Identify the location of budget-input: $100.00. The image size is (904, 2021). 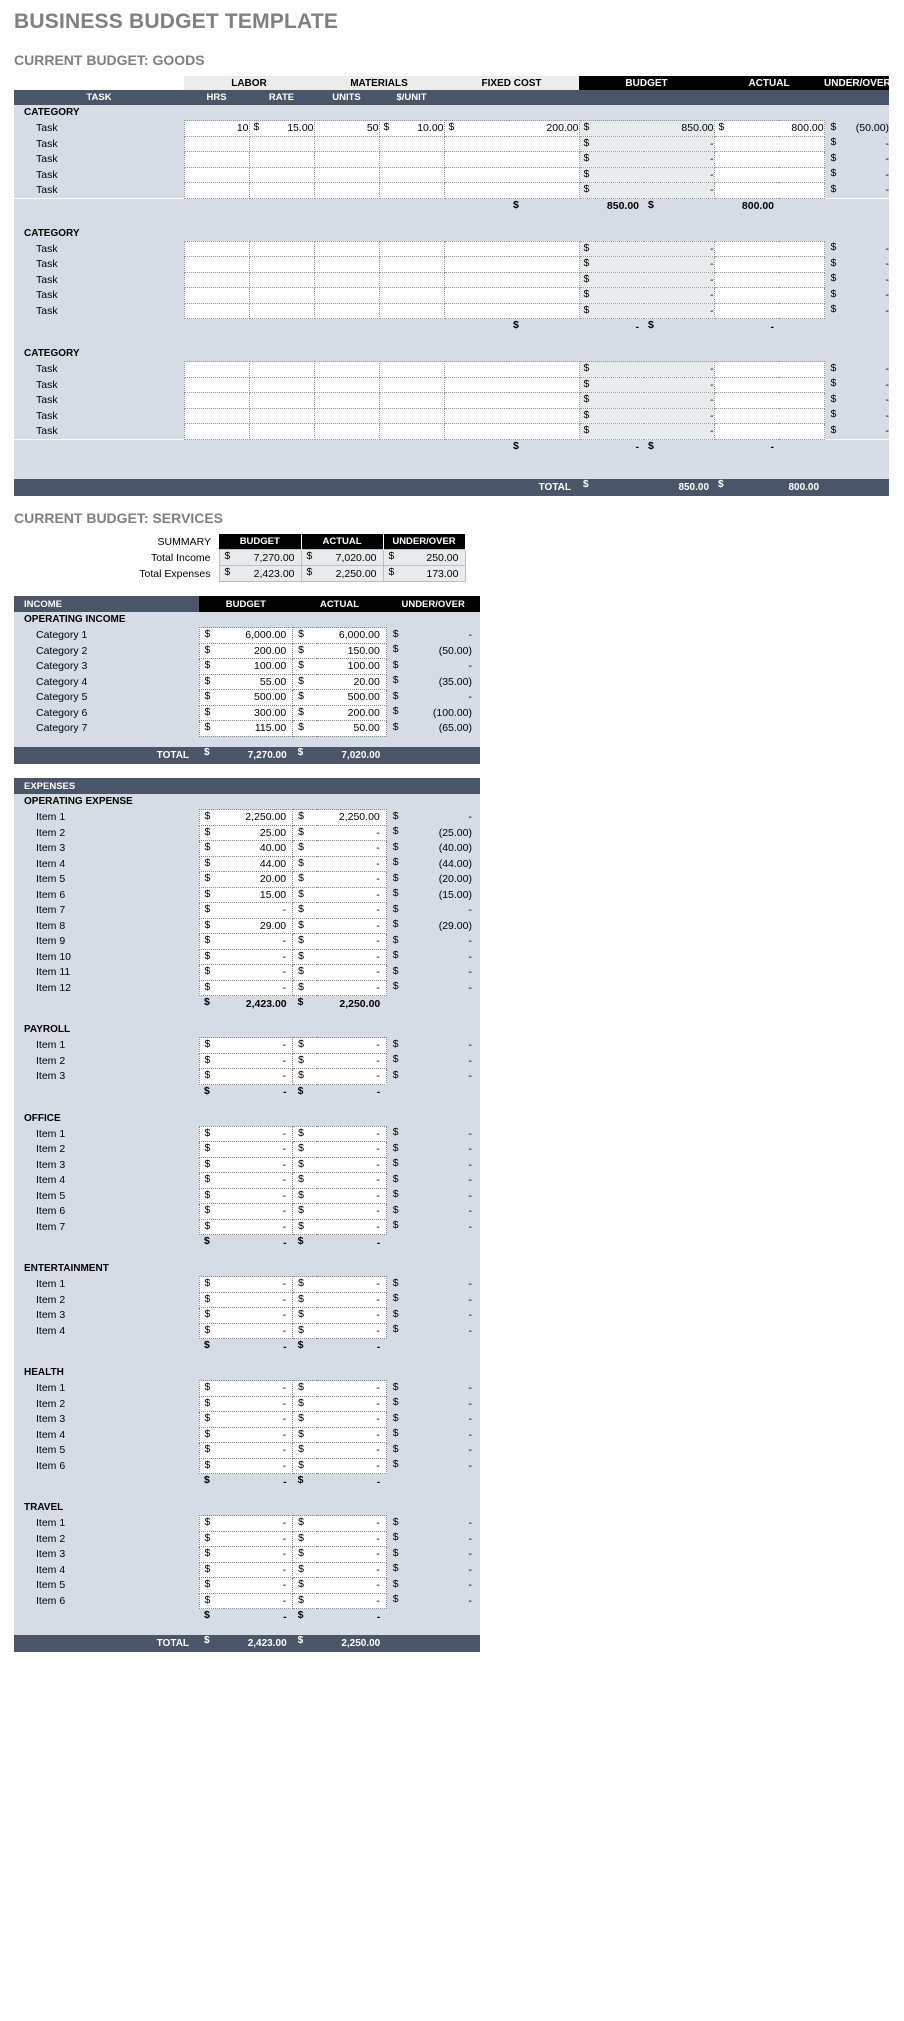
(246, 666).